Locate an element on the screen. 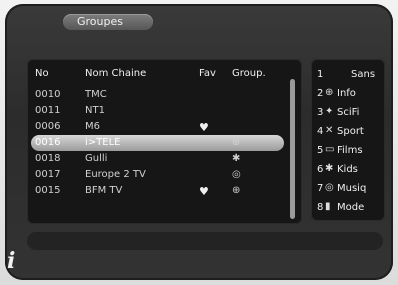  group-number: 4 is located at coordinates (320, 131).